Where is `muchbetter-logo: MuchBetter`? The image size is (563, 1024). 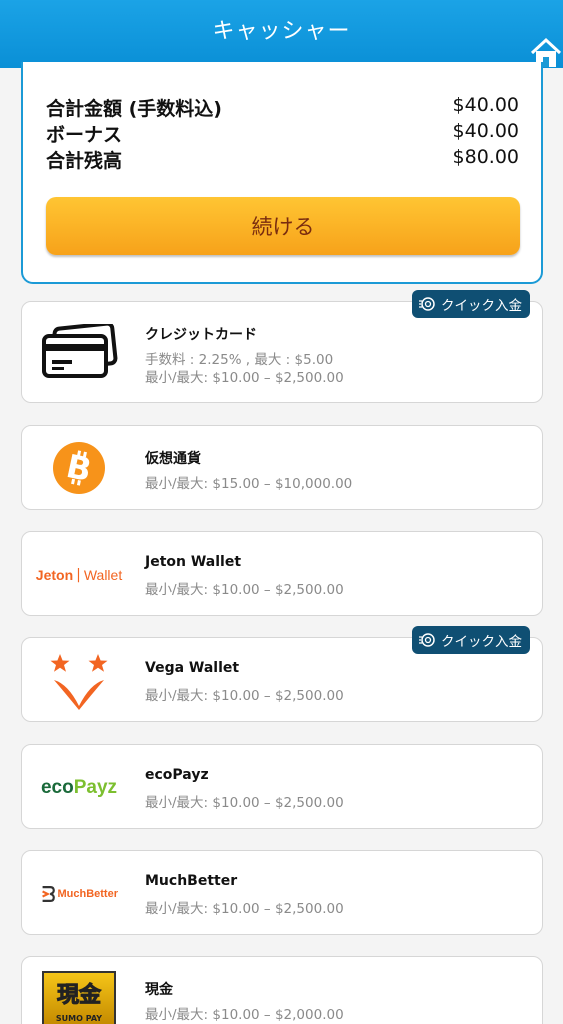 muchbetter-logo: MuchBetter is located at coordinates (79, 894).